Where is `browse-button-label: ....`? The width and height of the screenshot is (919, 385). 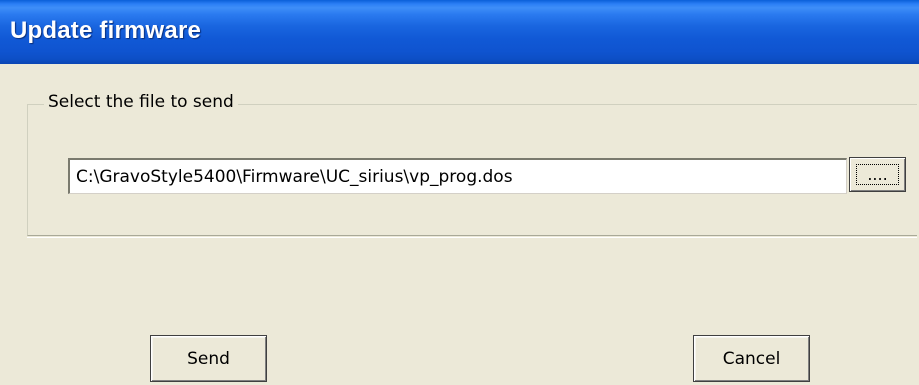
browse-button-label: .... is located at coordinates (877, 174).